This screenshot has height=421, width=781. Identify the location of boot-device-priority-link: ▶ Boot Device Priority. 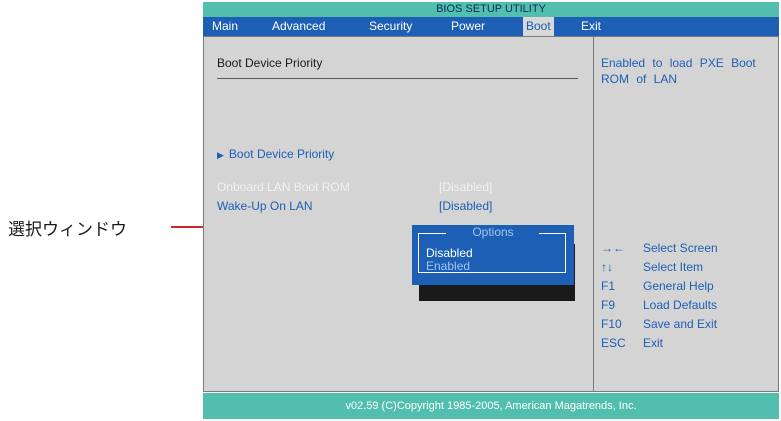
(275, 154).